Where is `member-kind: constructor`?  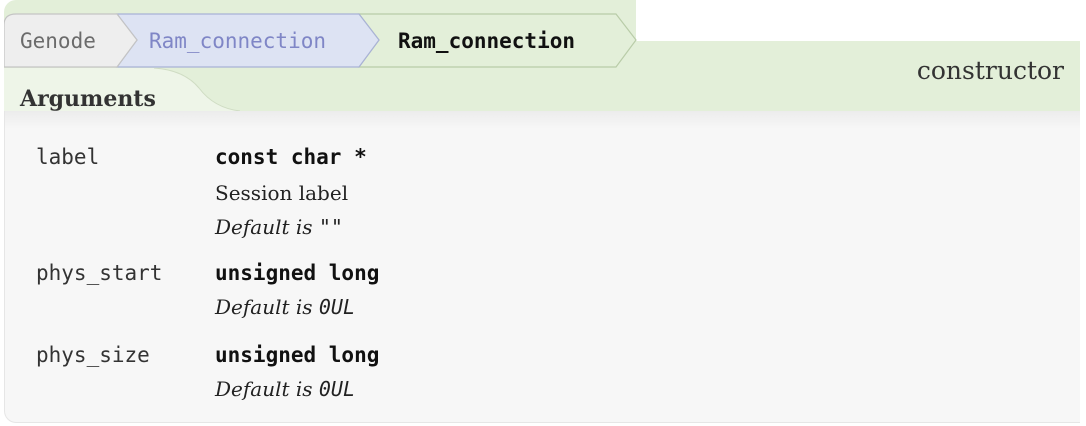
member-kind: constructor is located at coordinates (990, 70).